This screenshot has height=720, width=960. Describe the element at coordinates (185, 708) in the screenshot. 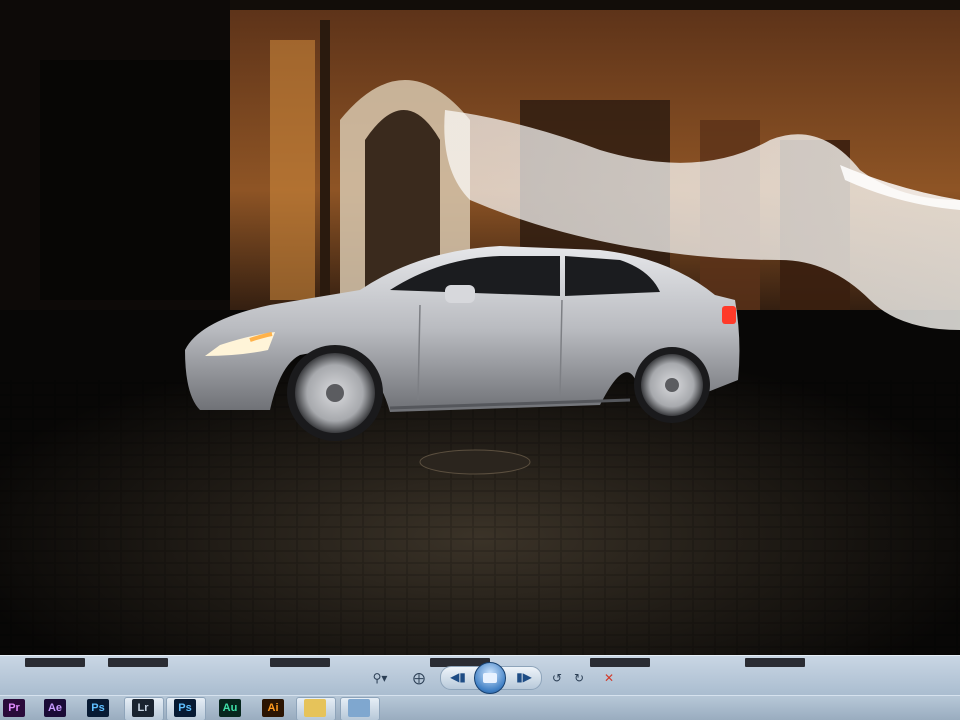

I see `taskbar-app-photoshop-2: Ps` at that location.